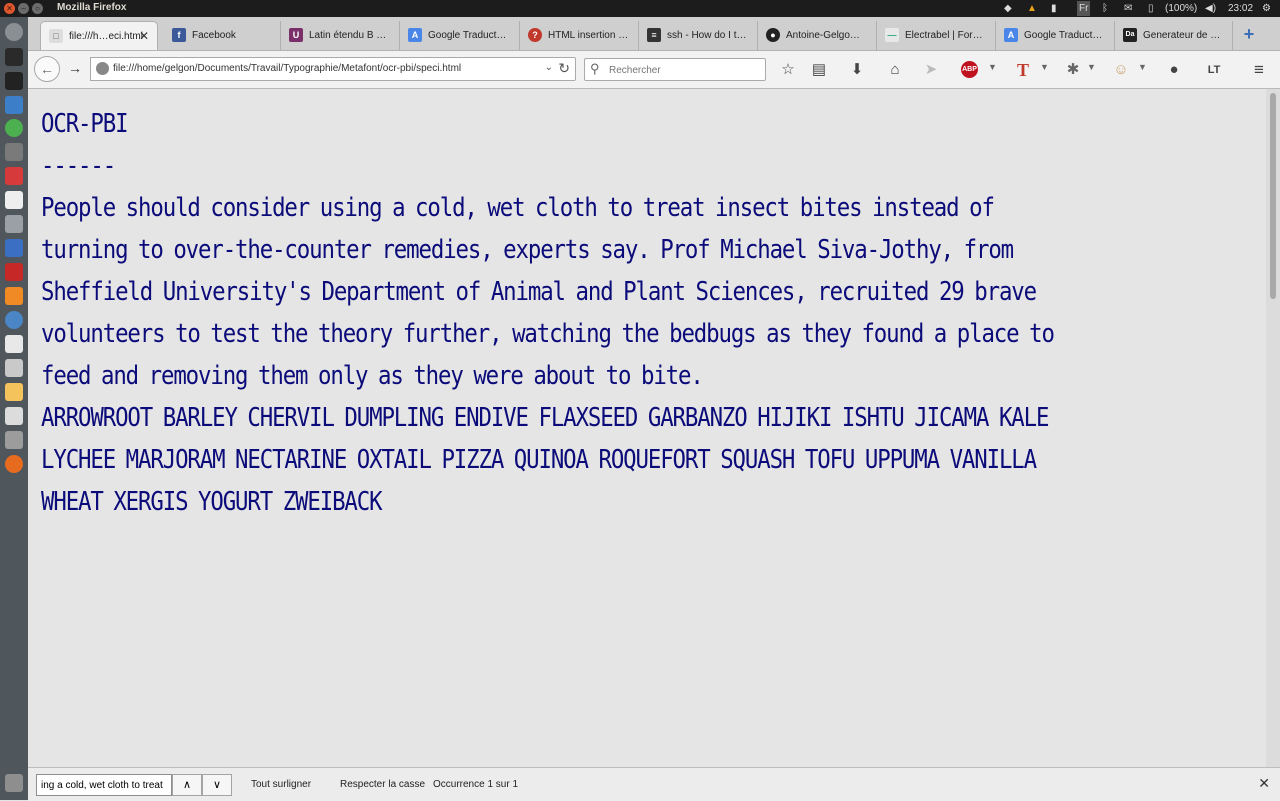 This screenshot has width=1280, height=801. What do you see at coordinates (564, 68) in the screenshot?
I see `reload-icon: ↻` at bounding box center [564, 68].